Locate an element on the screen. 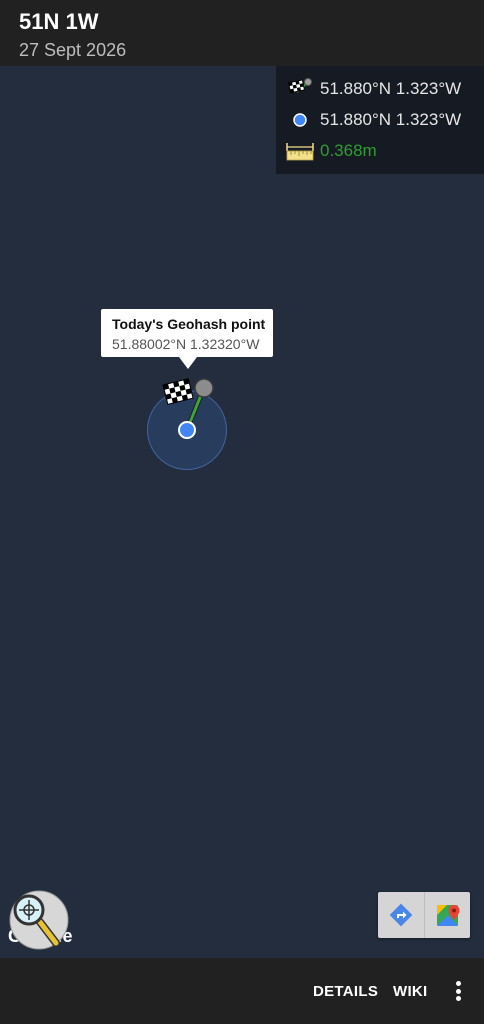 The image size is (484, 1024). details-button: DETAILS is located at coordinates (345, 991).